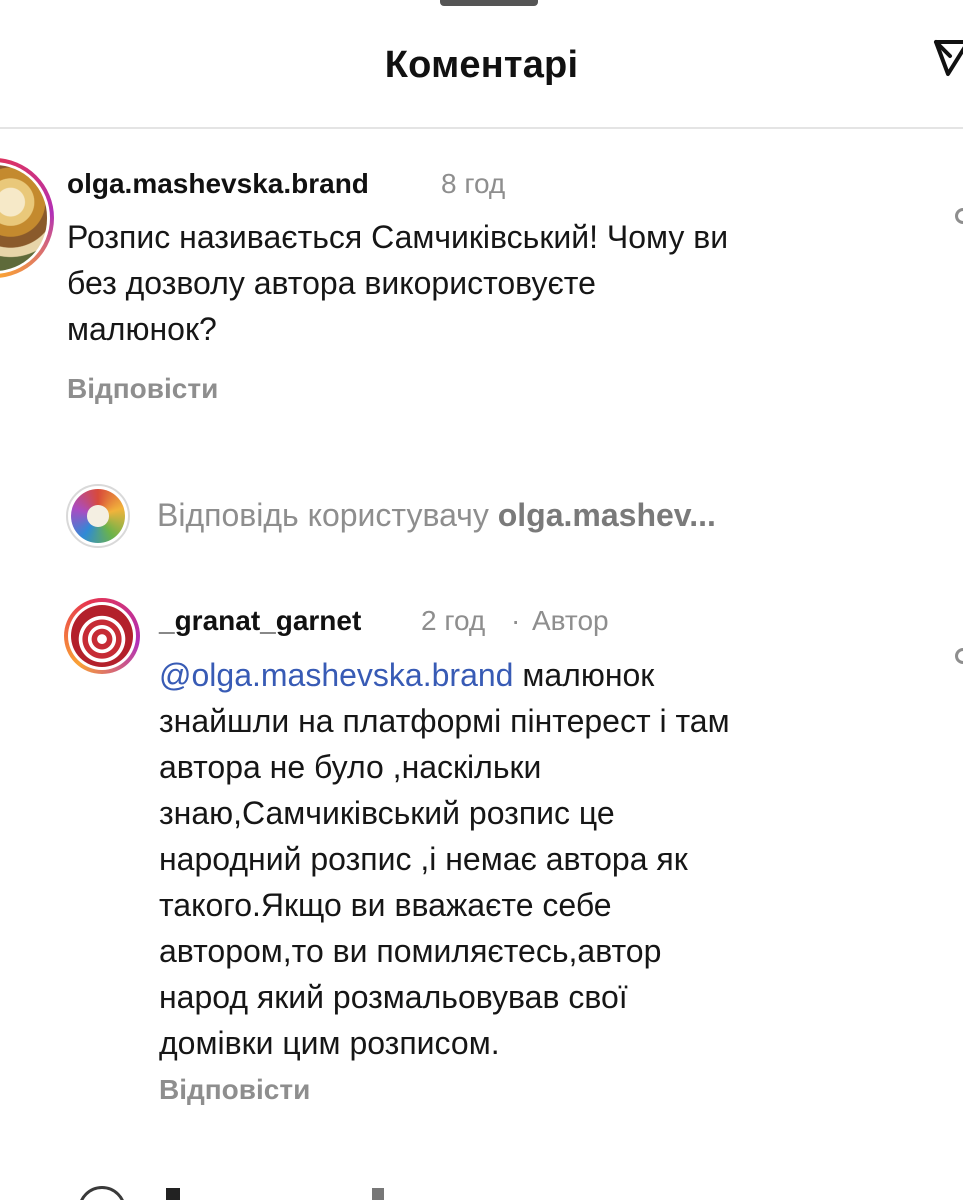  Describe the element at coordinates (481, 65) in the screenshot. I see `page-title: Коментарі` at that location.